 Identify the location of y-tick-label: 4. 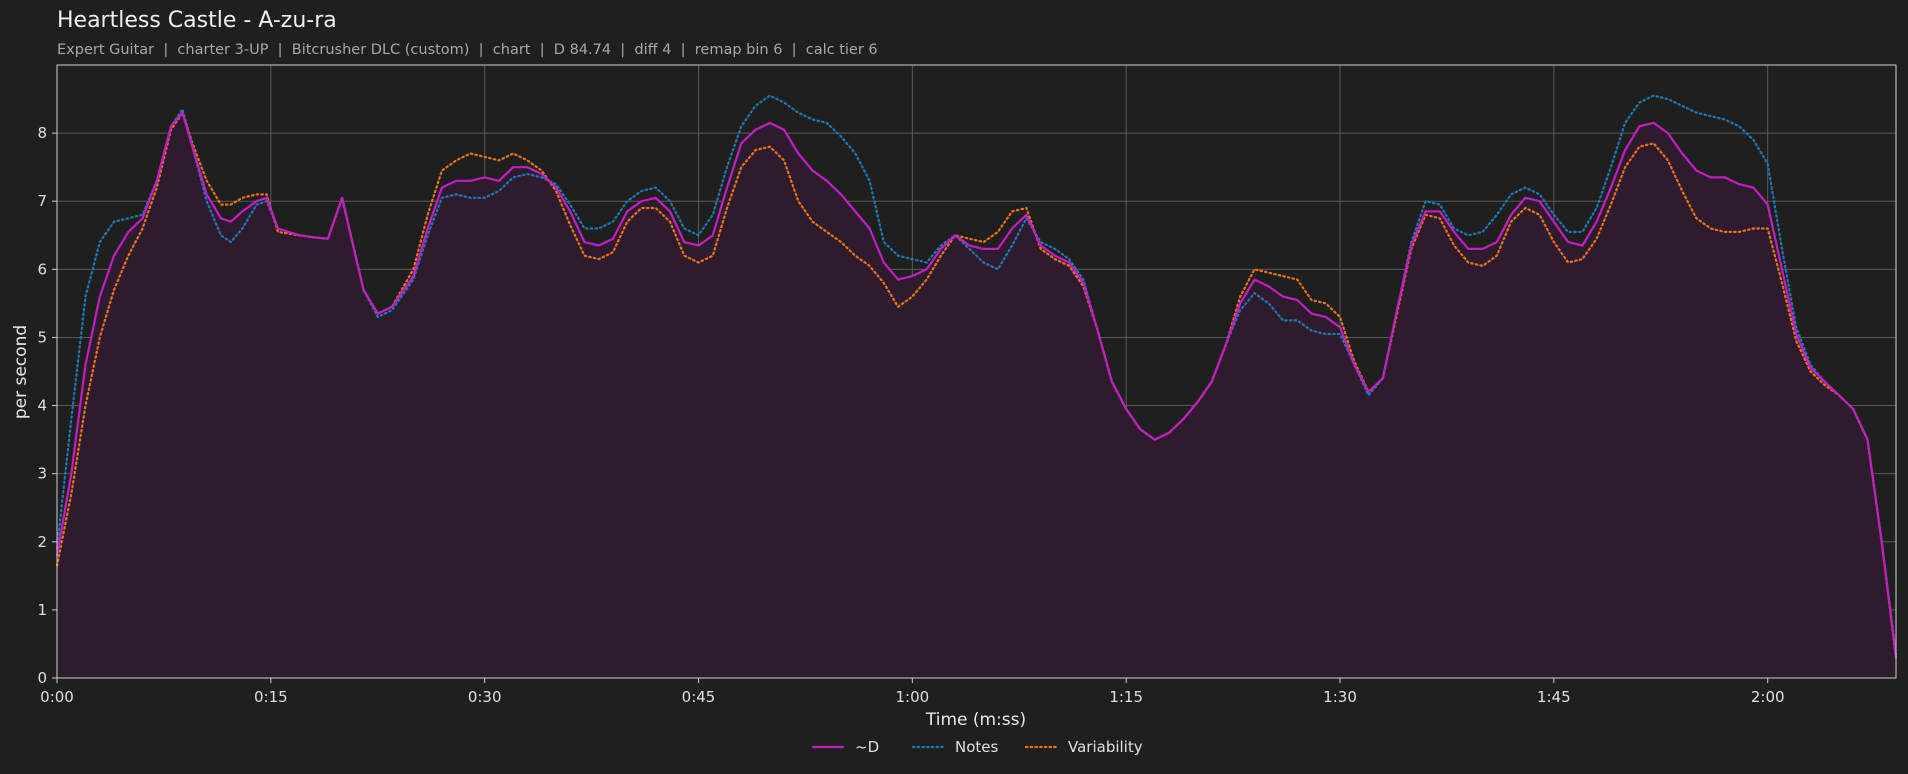
(42, 406).